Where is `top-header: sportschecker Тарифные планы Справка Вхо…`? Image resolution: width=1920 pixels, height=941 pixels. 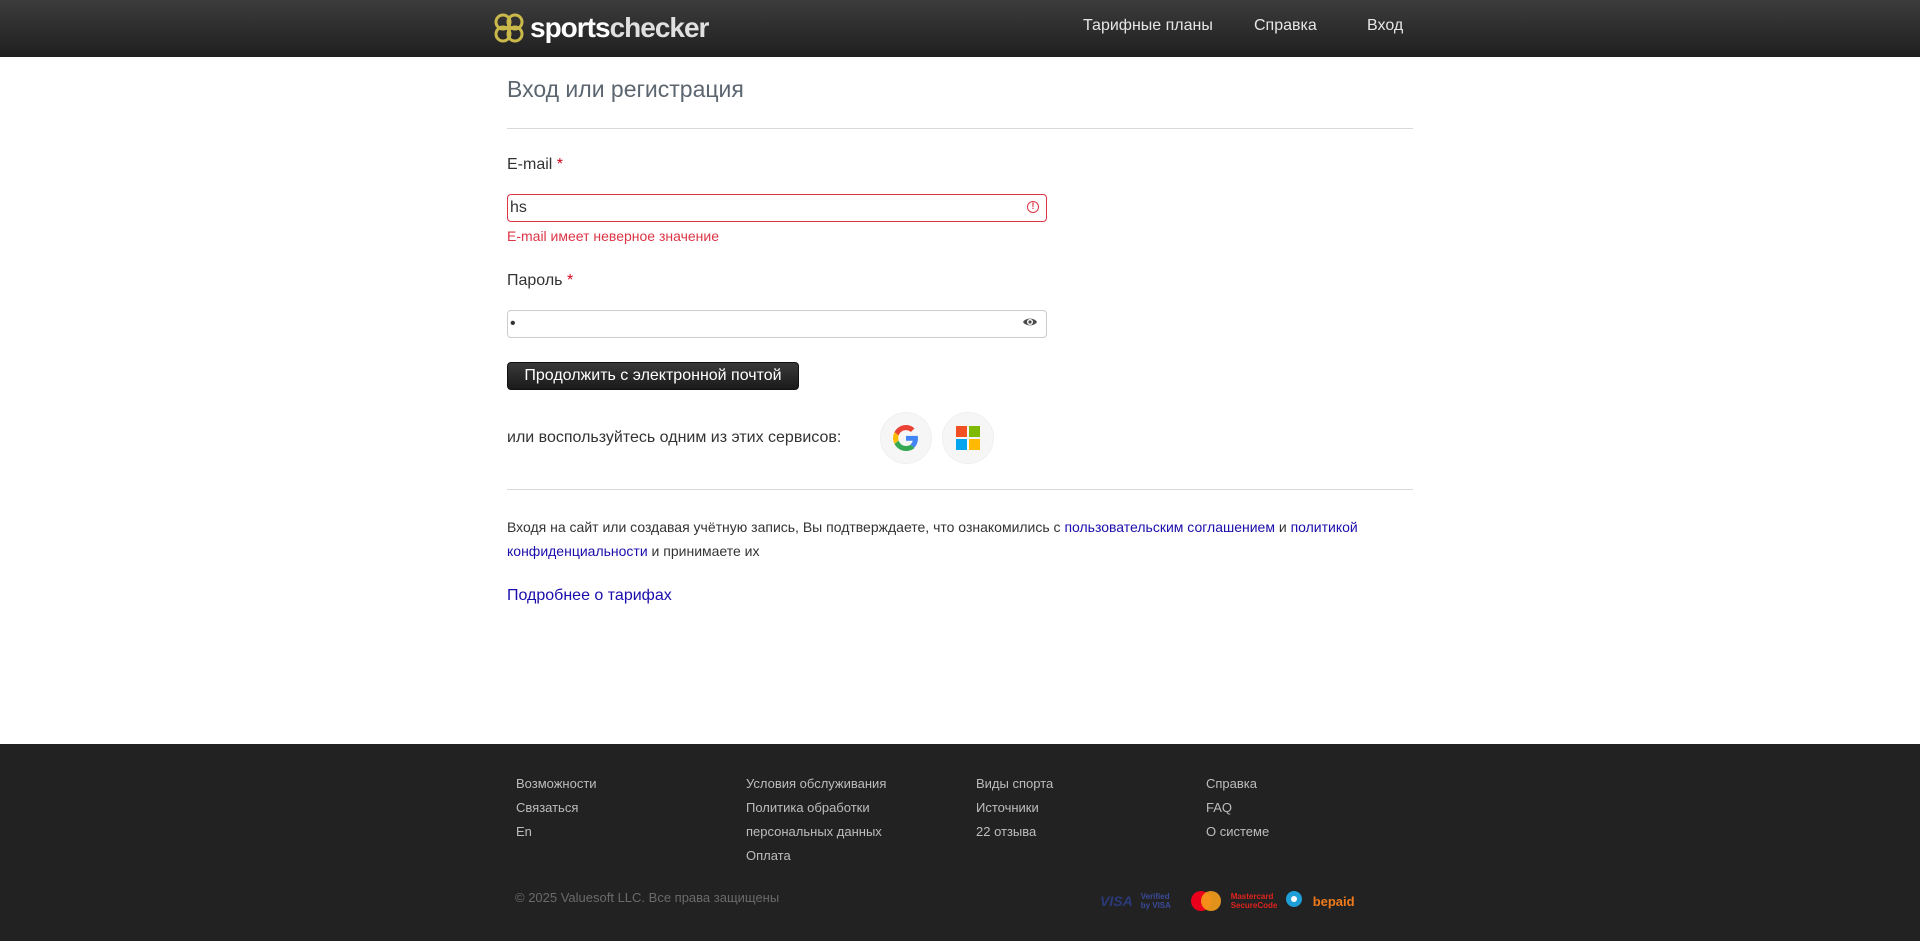
top-header: sportschecker Тарифные планы Справка Вхо… is located at coordinates (960, 28).